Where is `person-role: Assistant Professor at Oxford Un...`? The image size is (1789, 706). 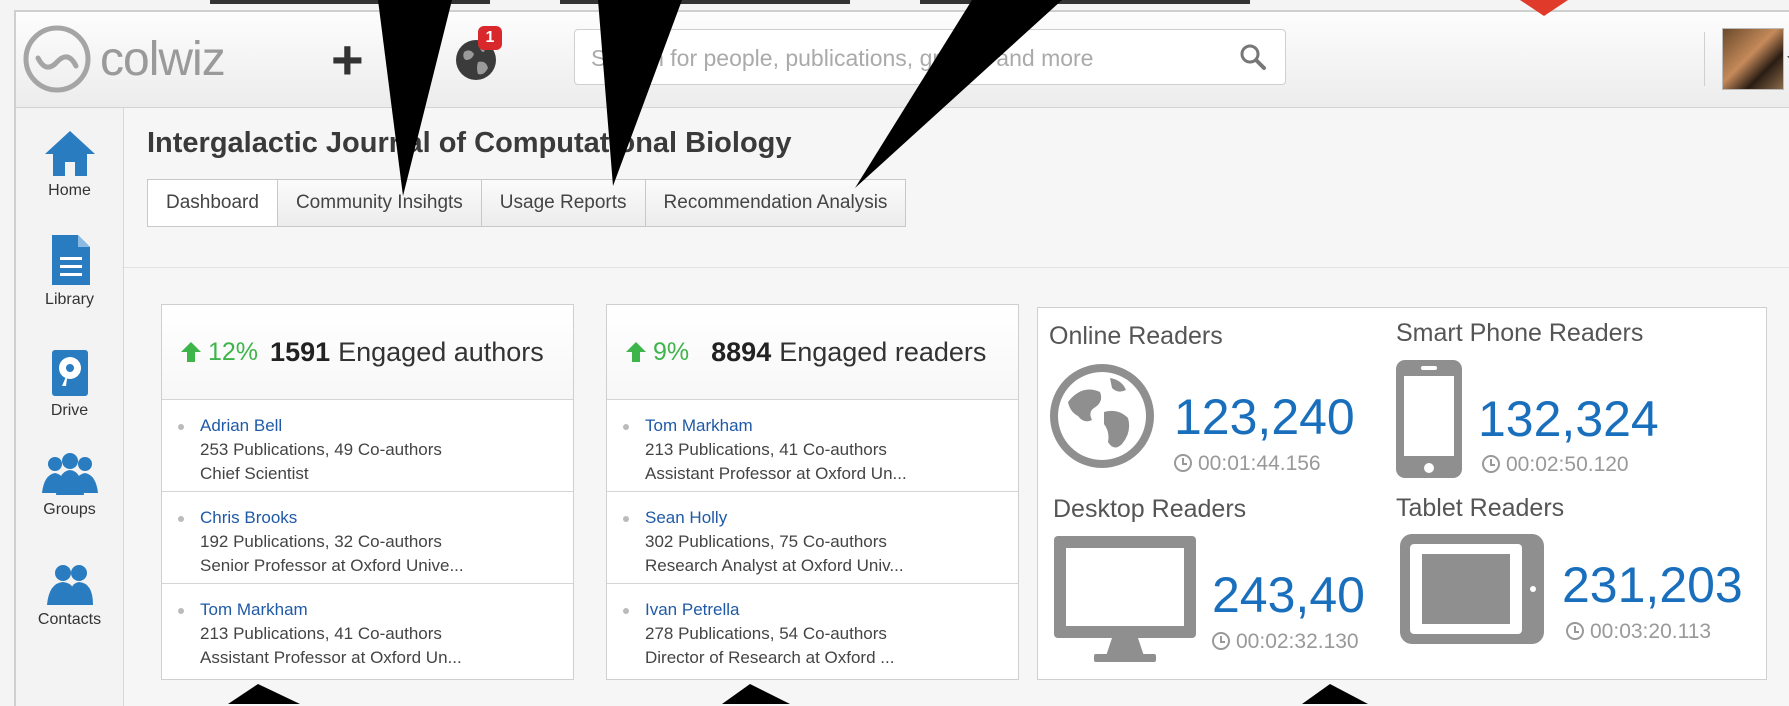
person-role: Assistant Professor at Oxford Un... is located at coordinates (331, 657).